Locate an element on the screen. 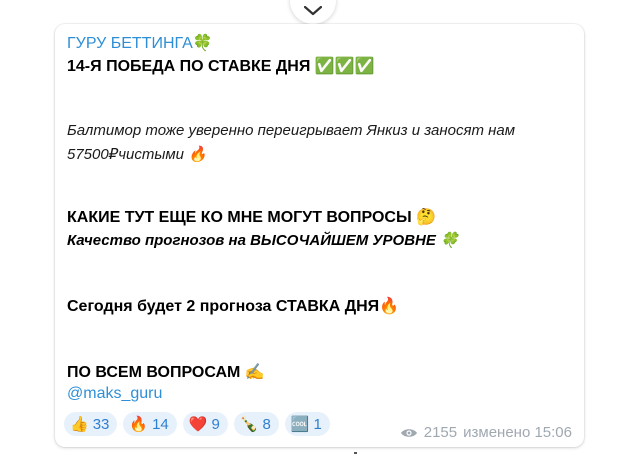  eye-icon is located at coordinates (408, 432).